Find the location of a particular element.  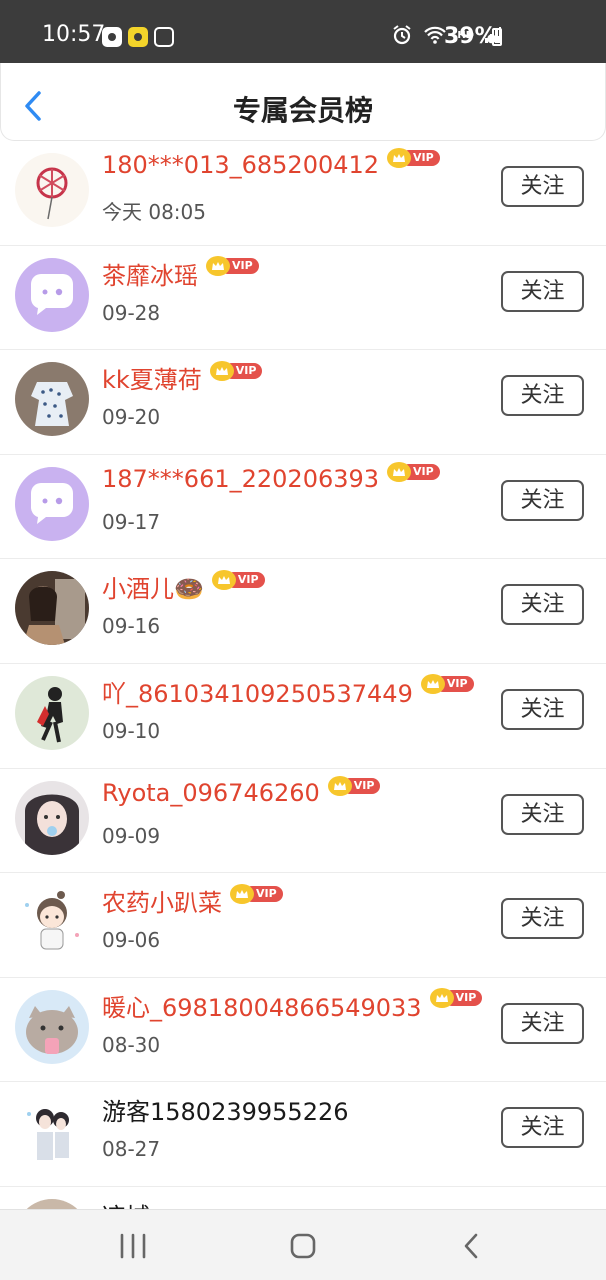

member-date: 08-30 is located at coordinates (131, 1044).